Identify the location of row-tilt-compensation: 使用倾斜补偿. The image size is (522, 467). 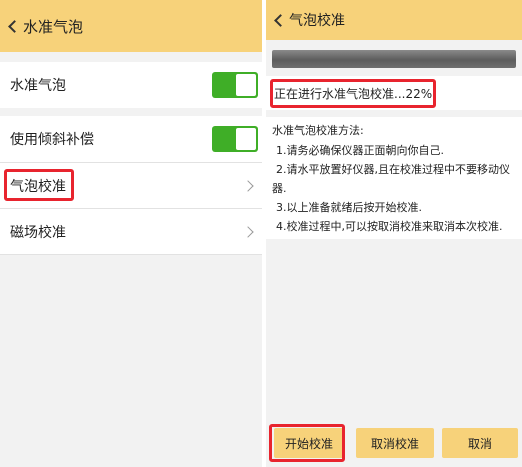
(131, 139).